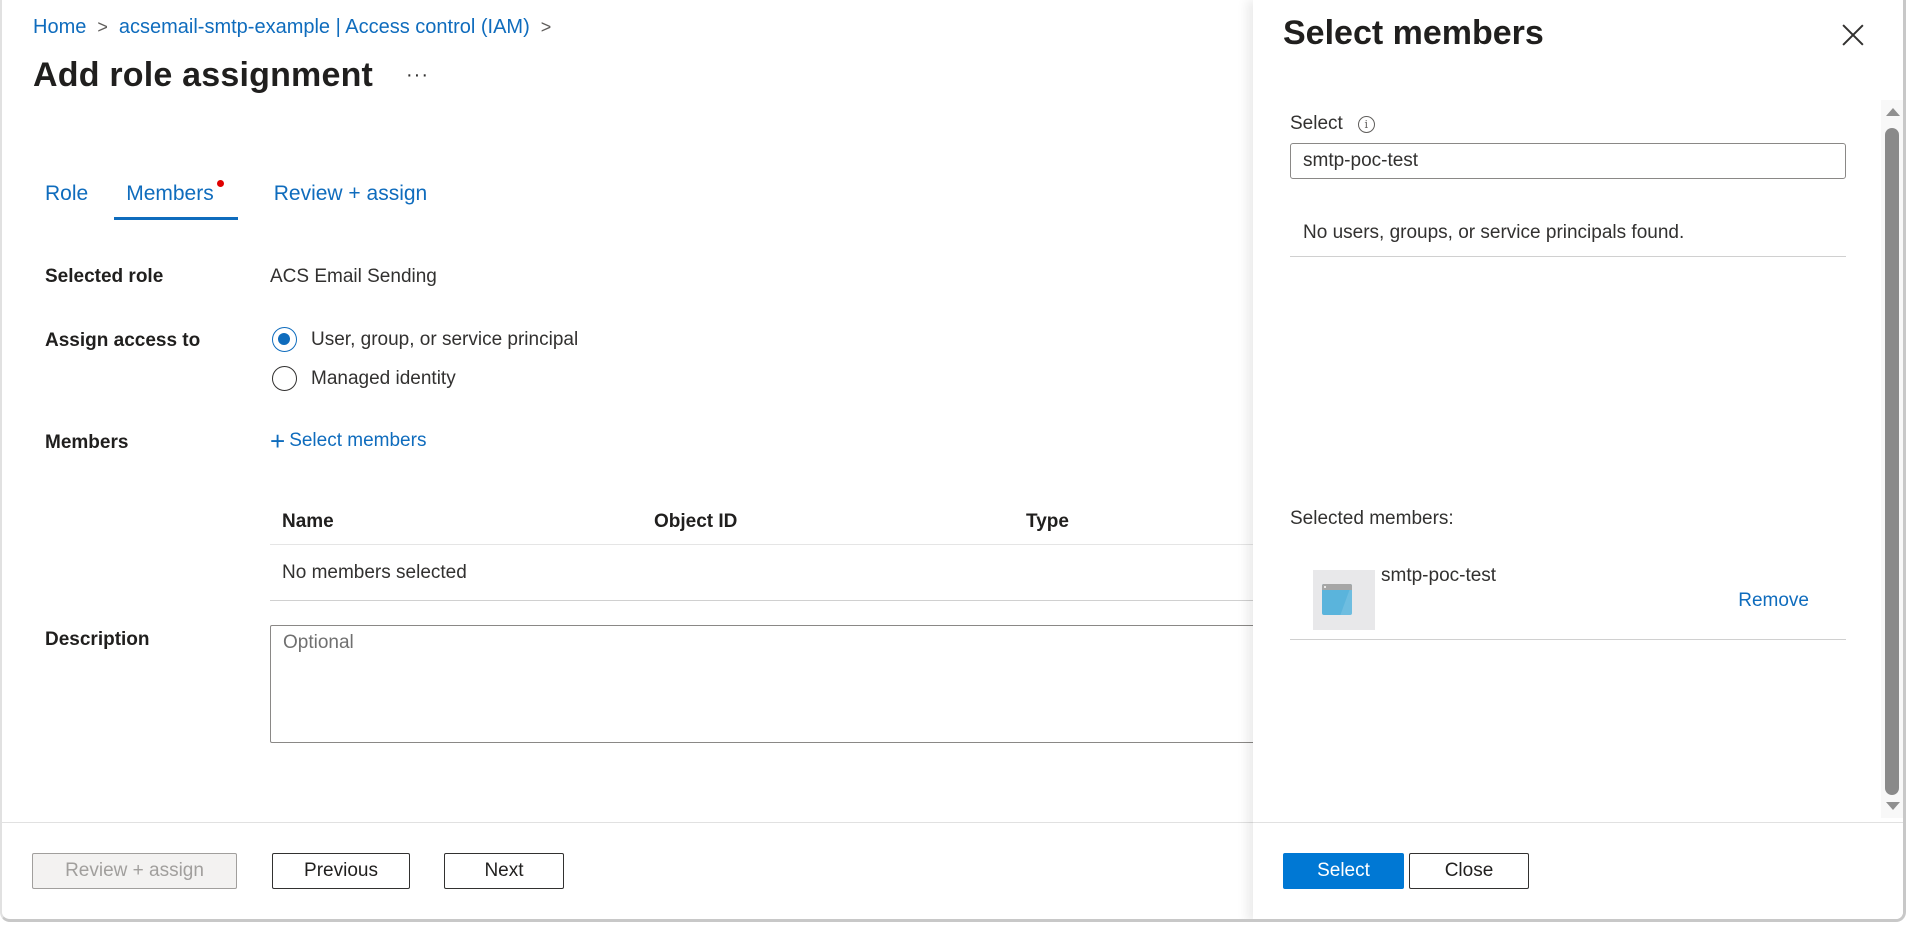 The width and height of the screenshot is (1910, 926). I want to click on selected-member-item: smtp-poc-test Remove, so click(1568, 600).